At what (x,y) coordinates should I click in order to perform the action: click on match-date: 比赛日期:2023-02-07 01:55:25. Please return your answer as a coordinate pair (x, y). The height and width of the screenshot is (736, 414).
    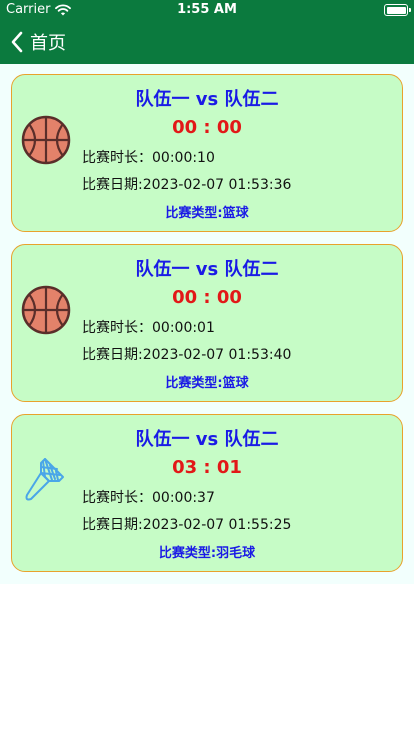
    Looking at the image, I should click on (187, 525).